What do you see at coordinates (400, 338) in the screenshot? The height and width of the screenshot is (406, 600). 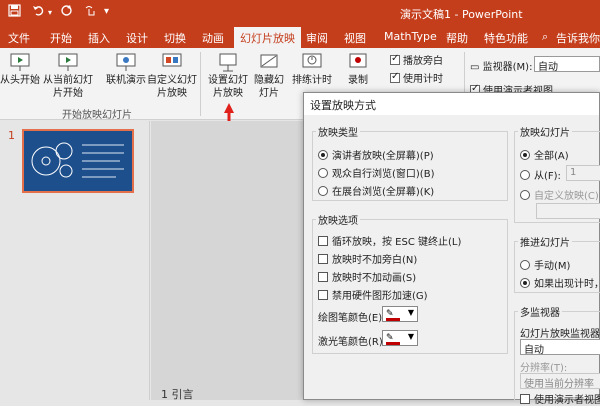 I see `laser-color-picker: ✎ ▼` at bounding box center [400, 338].